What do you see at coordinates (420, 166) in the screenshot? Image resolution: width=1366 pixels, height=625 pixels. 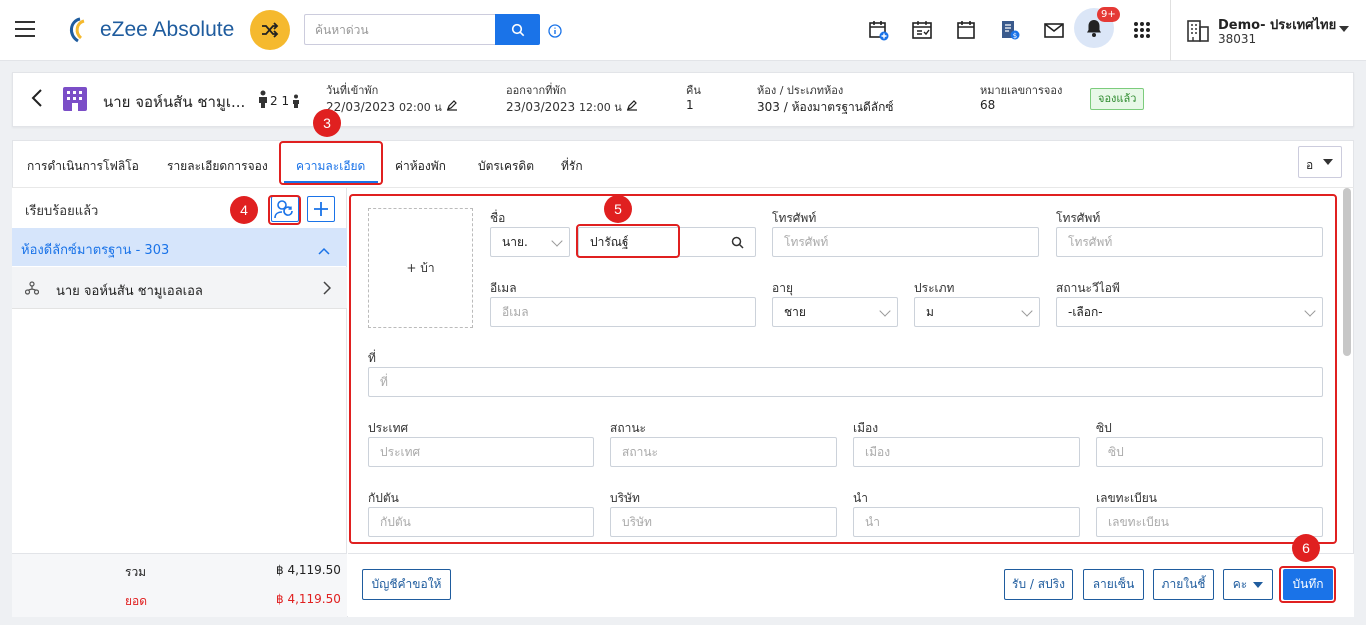 I see `tab-room-charges: ค่าห้องพัก` at bounding box center [420, 166].